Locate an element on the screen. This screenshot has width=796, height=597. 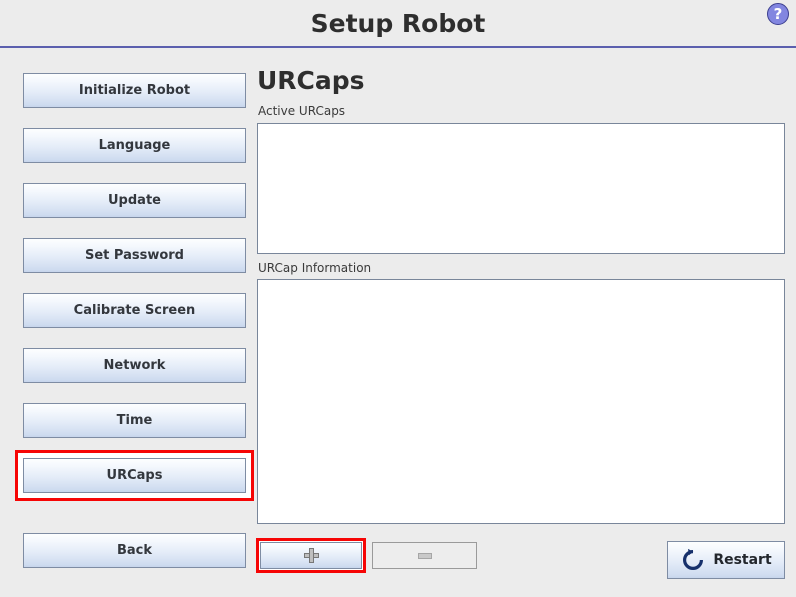
sidebar-item-initialize-robot: Initialize Robot is located at coordinates (134, 90).